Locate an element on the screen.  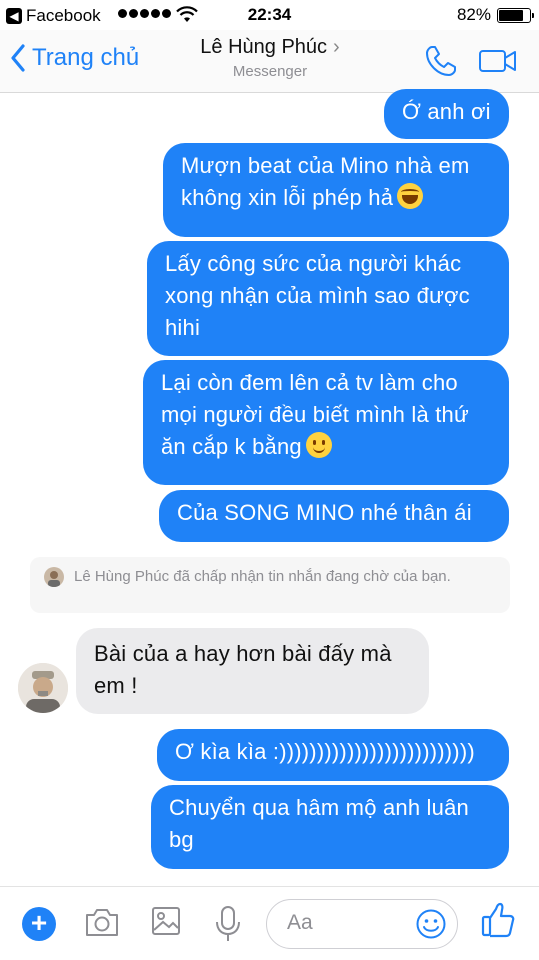
message-bubble-outgoing: Ơ kìa kìa :)))))))))))))))))))))))))) is located at coordinates (333, 755).